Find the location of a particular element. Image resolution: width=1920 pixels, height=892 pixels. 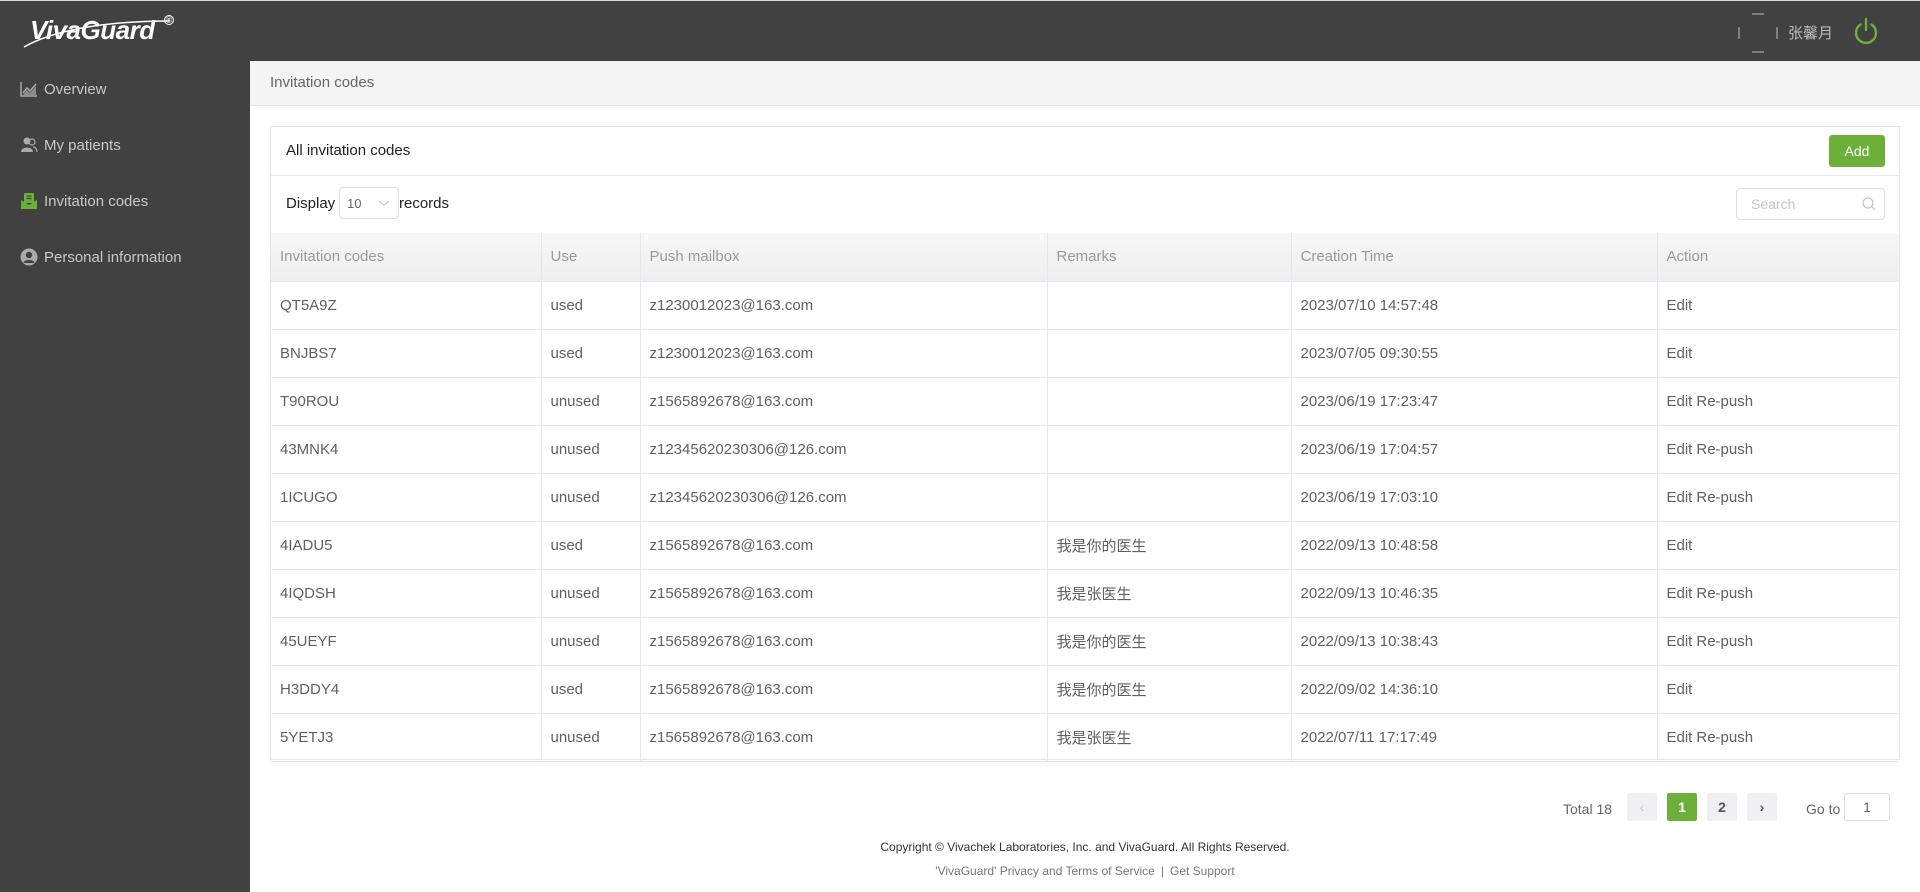

remarks-cell: 我是你的医生 is located at coordinates (1169, 545).